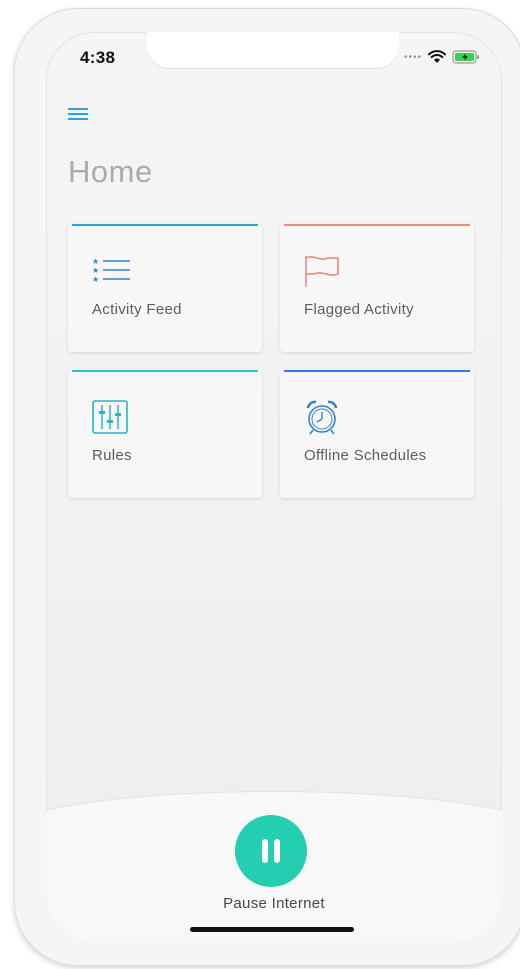 The width and height of the screenshot is (520, 969). Describe the element at coordinates (165, 288) in the screenshot. I see `activity-feed-card: ★ ★ ★ Activity Feed` at that location.